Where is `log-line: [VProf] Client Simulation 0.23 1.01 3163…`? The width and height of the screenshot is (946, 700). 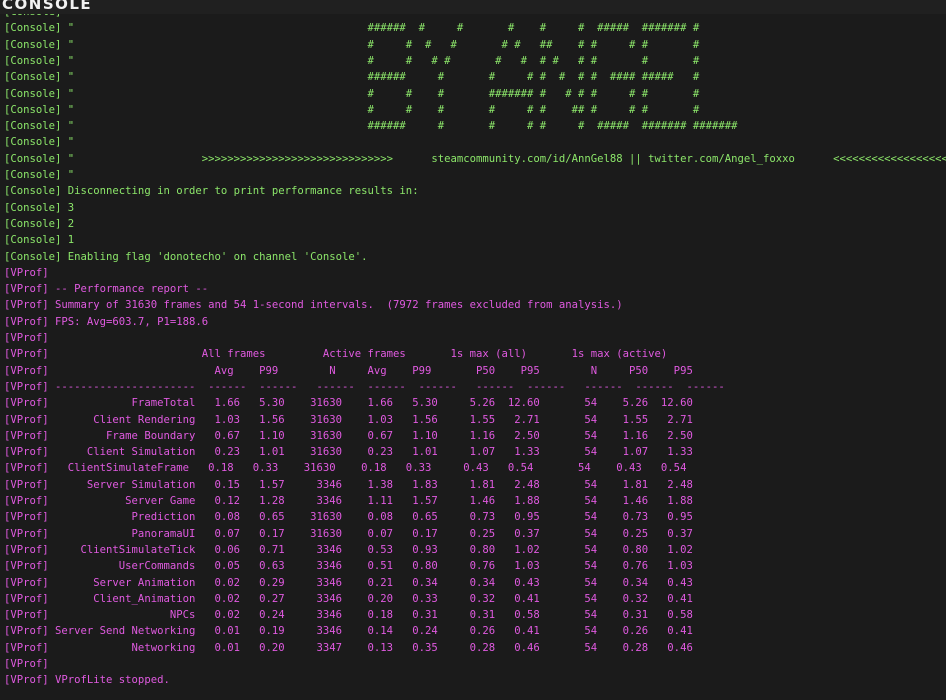
log-line: [VProf] Client Simulation 0.23 1.01 3163… is located at coordinates (348, 452).